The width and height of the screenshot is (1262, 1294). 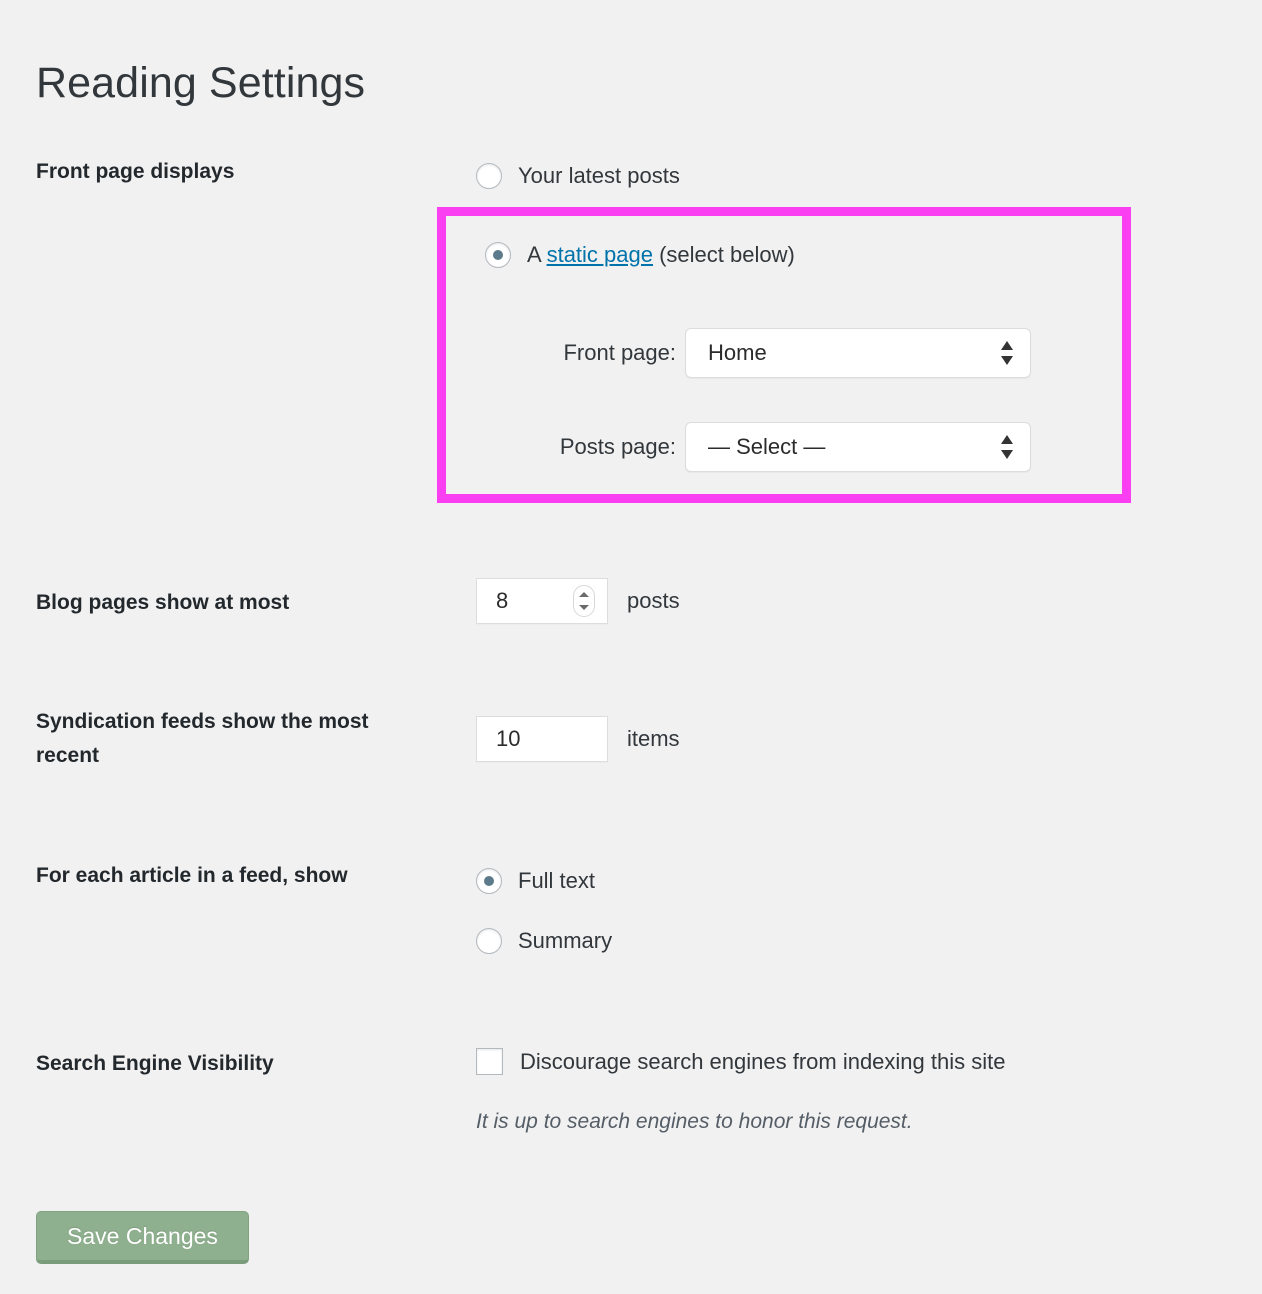 I want to click on blog-pages-unit: posts, so click(x=653, y=600).